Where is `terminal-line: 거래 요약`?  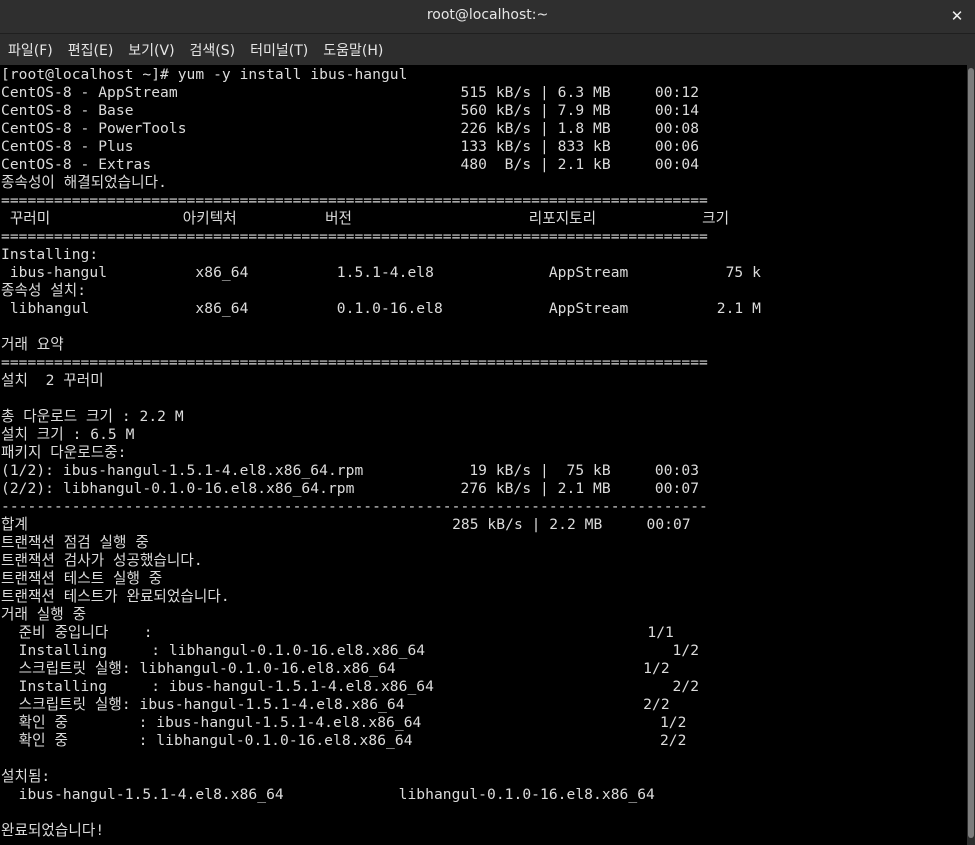
terminal-line: 거래 요약 is located at coordinates (32, 344).